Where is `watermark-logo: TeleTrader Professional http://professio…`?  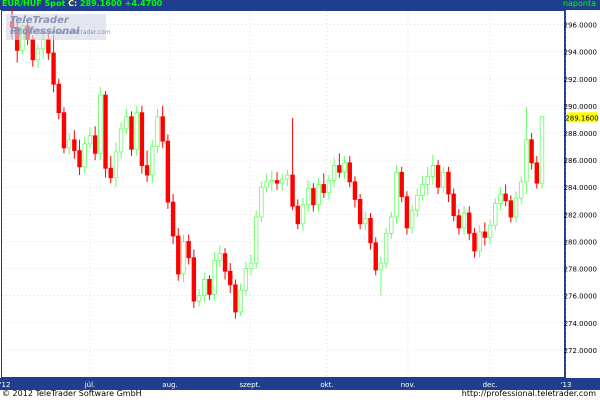 watermark-logo: TeleTrader Professional http://professio… is located at coordinates (58, 27).